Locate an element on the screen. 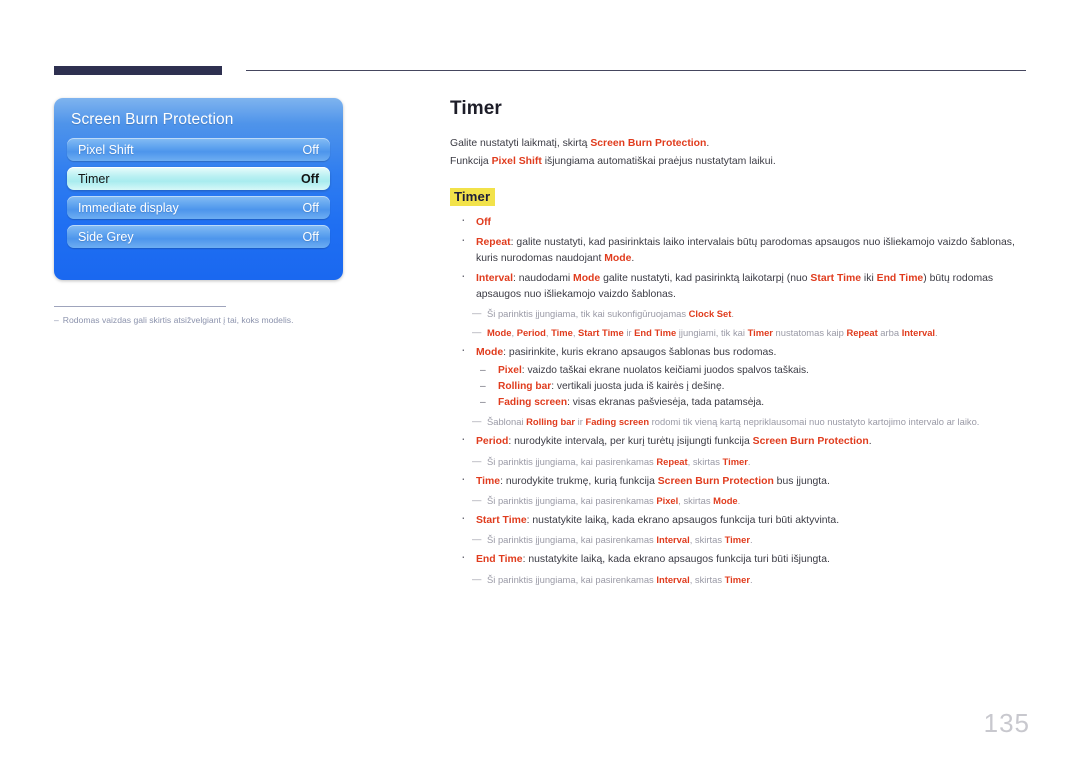 The width and height of the screenshot is (1080, 763). osd-row-timer: Timer Off is located at coordinates (198, 178).